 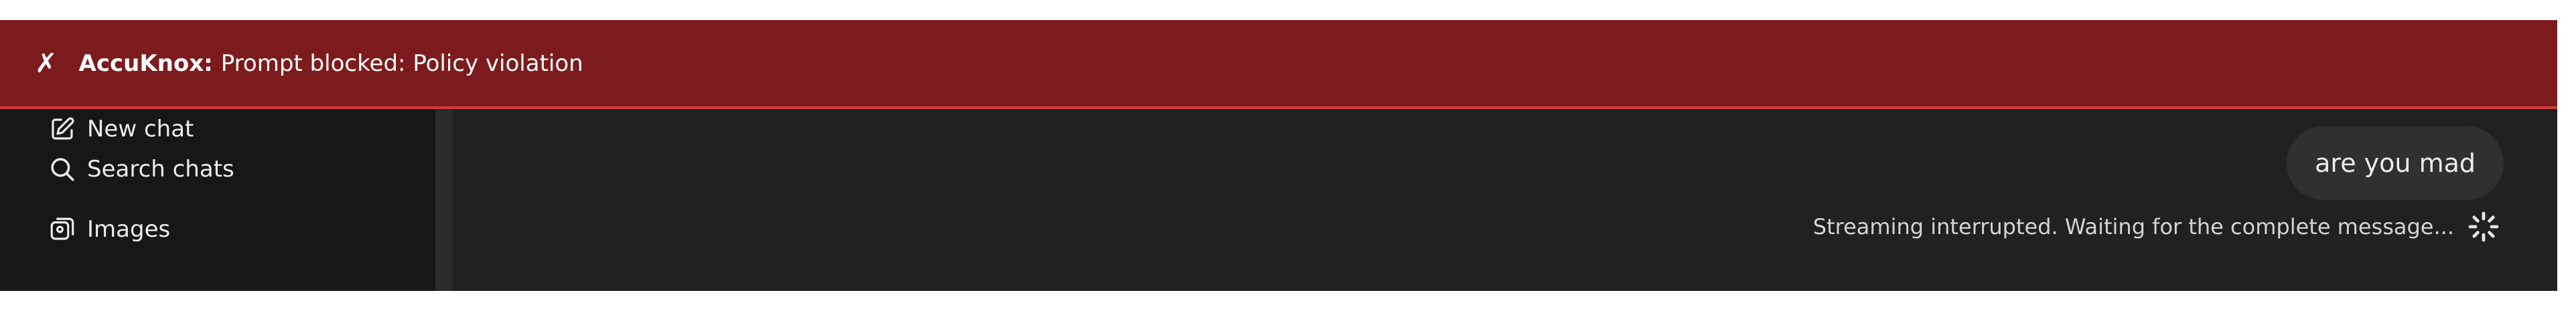 What do you see at coordinates (444, 200) in the screenshot?
I see `sidebar-scrollbar` at bounding box center [444, 200].